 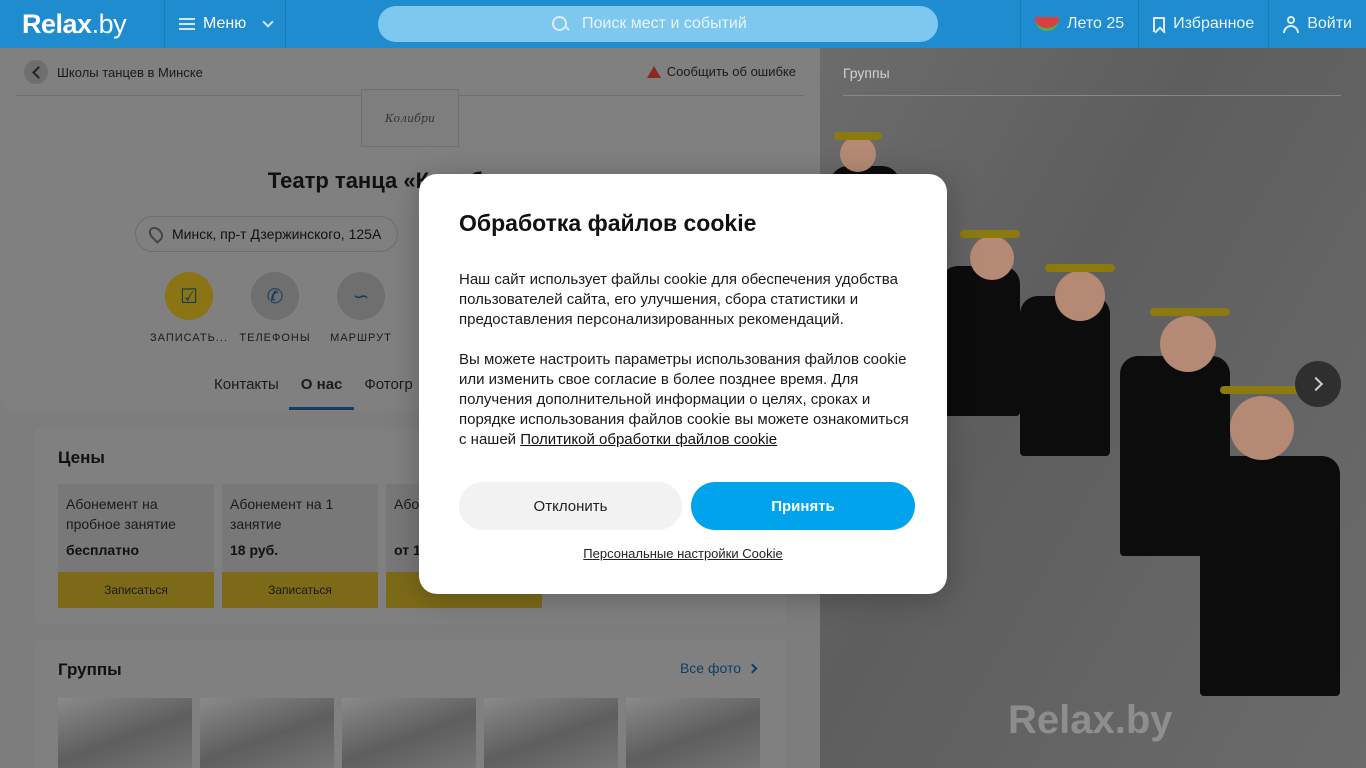 What do you see at coordinates (275, 296) in the screenshot?
I see `phone-icon: ✆` at bounding box center [275, 296].